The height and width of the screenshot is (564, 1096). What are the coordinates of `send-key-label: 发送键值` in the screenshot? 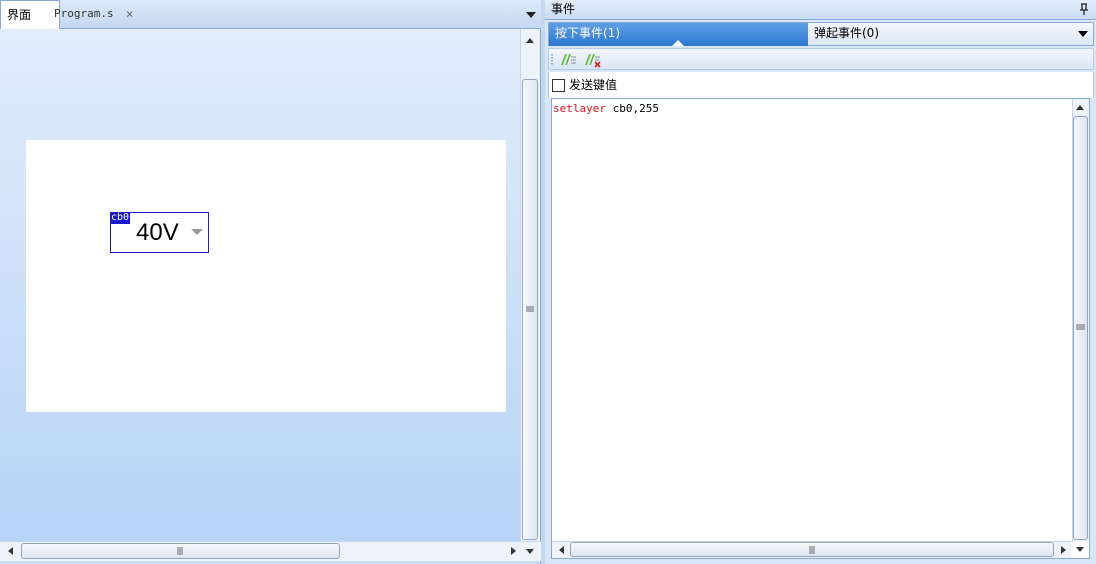 It's located at (593, 85).